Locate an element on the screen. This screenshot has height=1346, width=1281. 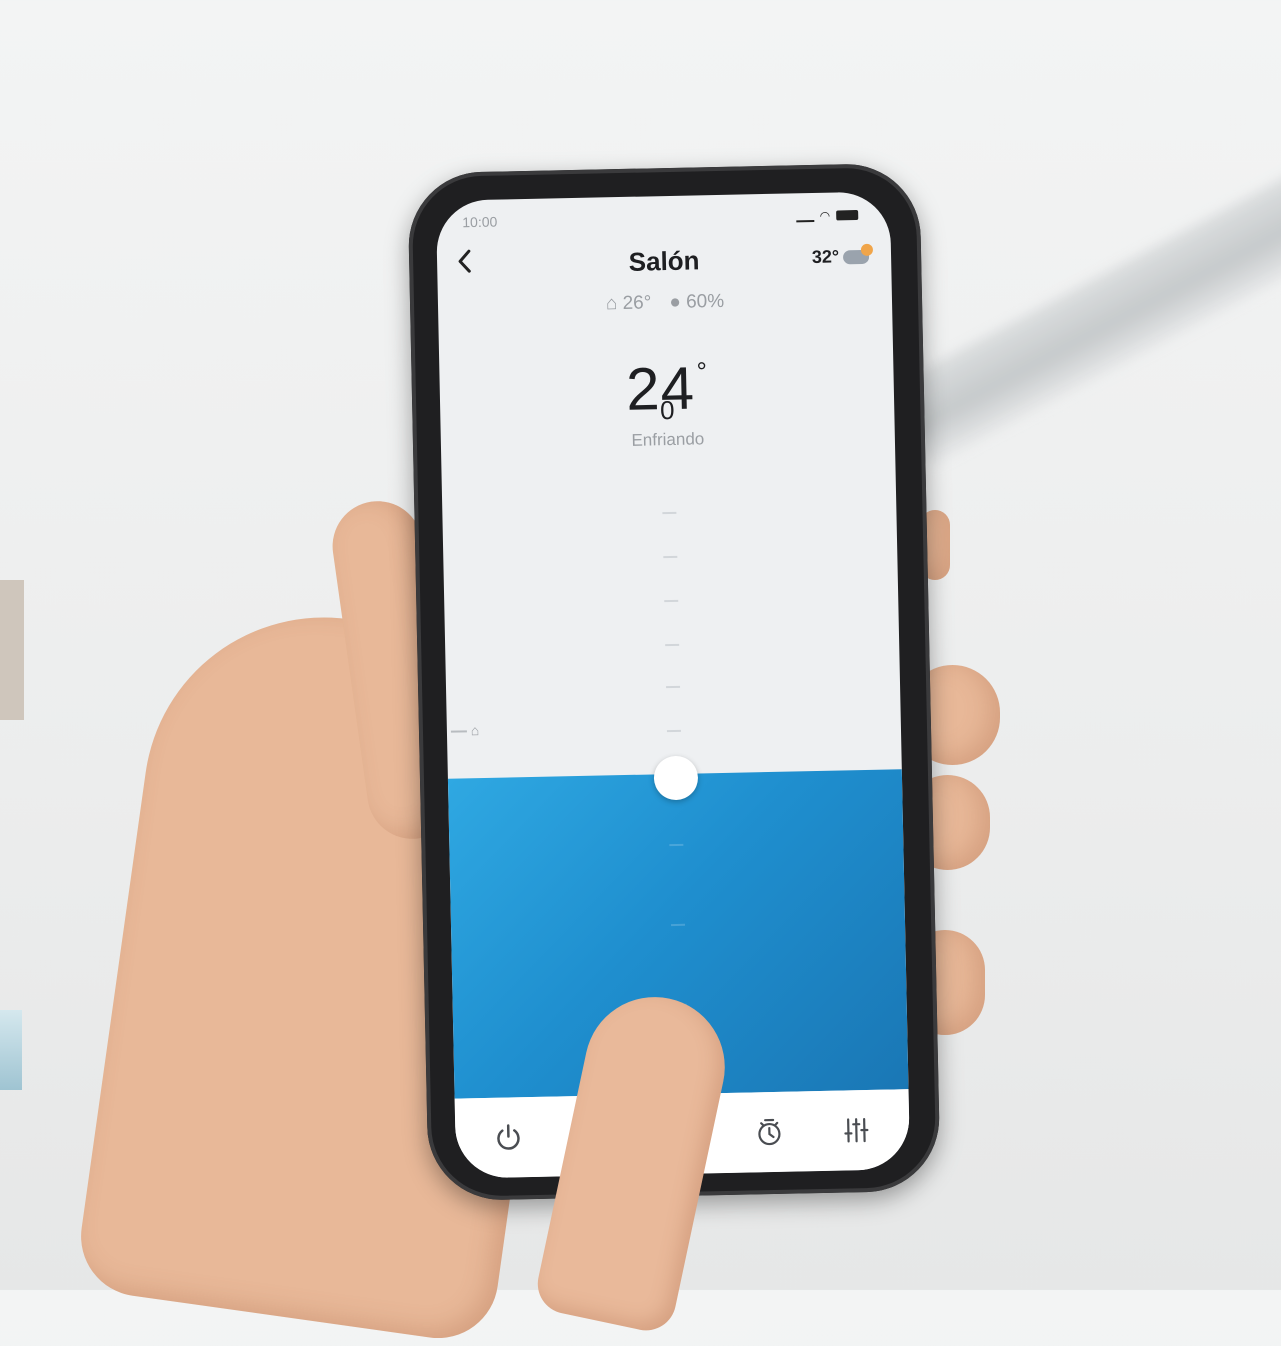
timer-button is located at coordinates (769, 1132).